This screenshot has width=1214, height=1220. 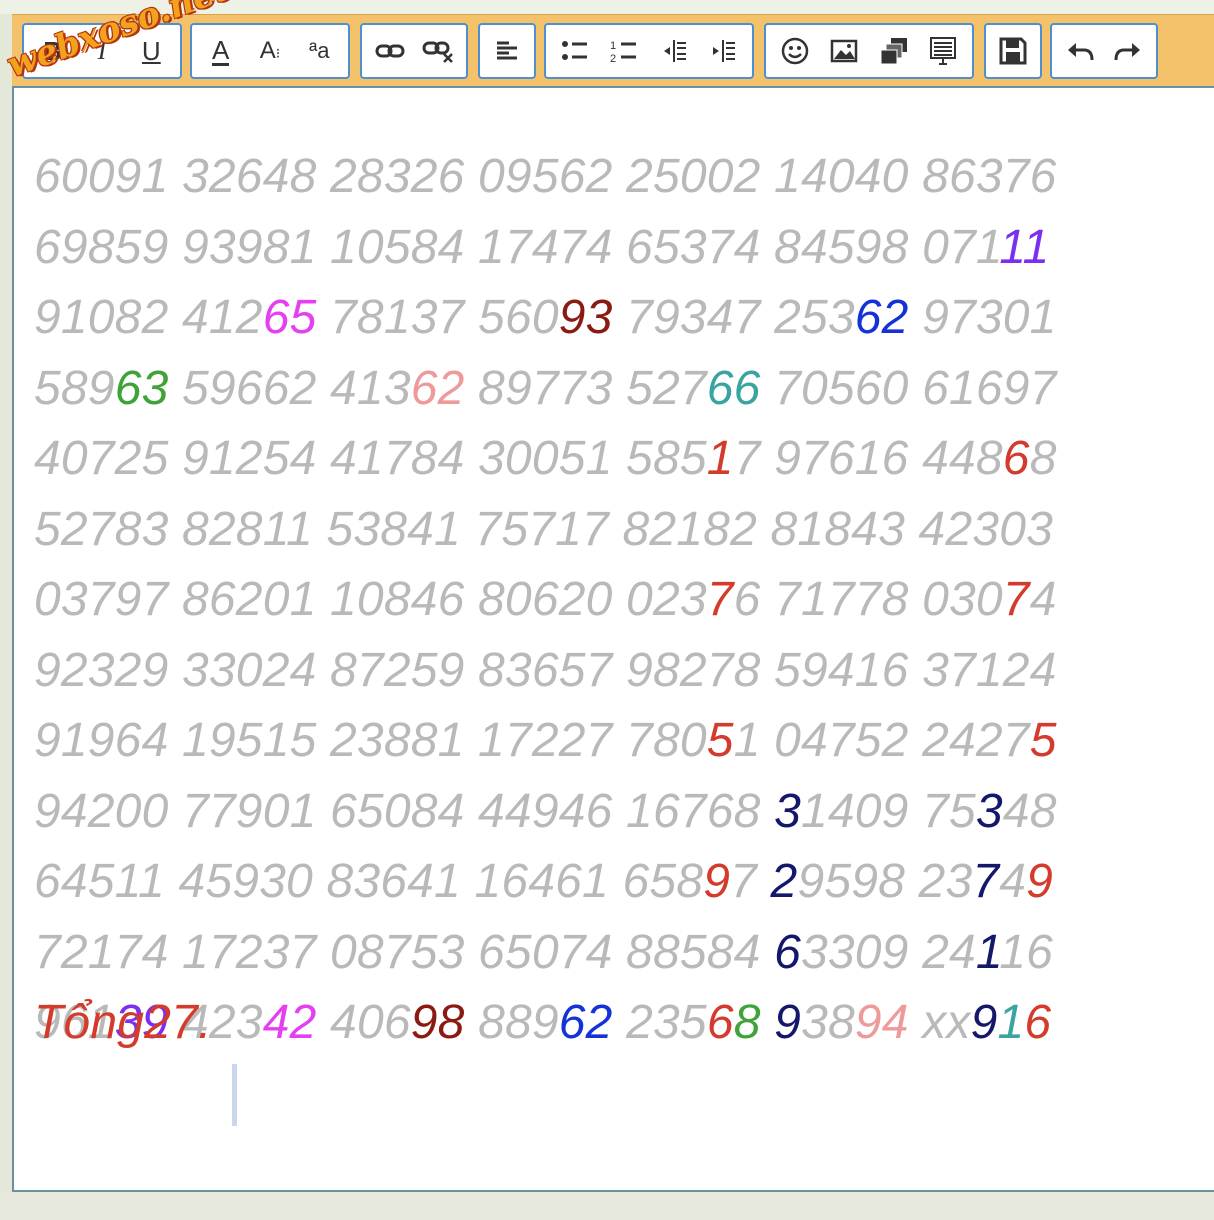 I want to click on history-group, so click(x=1104, y=51).